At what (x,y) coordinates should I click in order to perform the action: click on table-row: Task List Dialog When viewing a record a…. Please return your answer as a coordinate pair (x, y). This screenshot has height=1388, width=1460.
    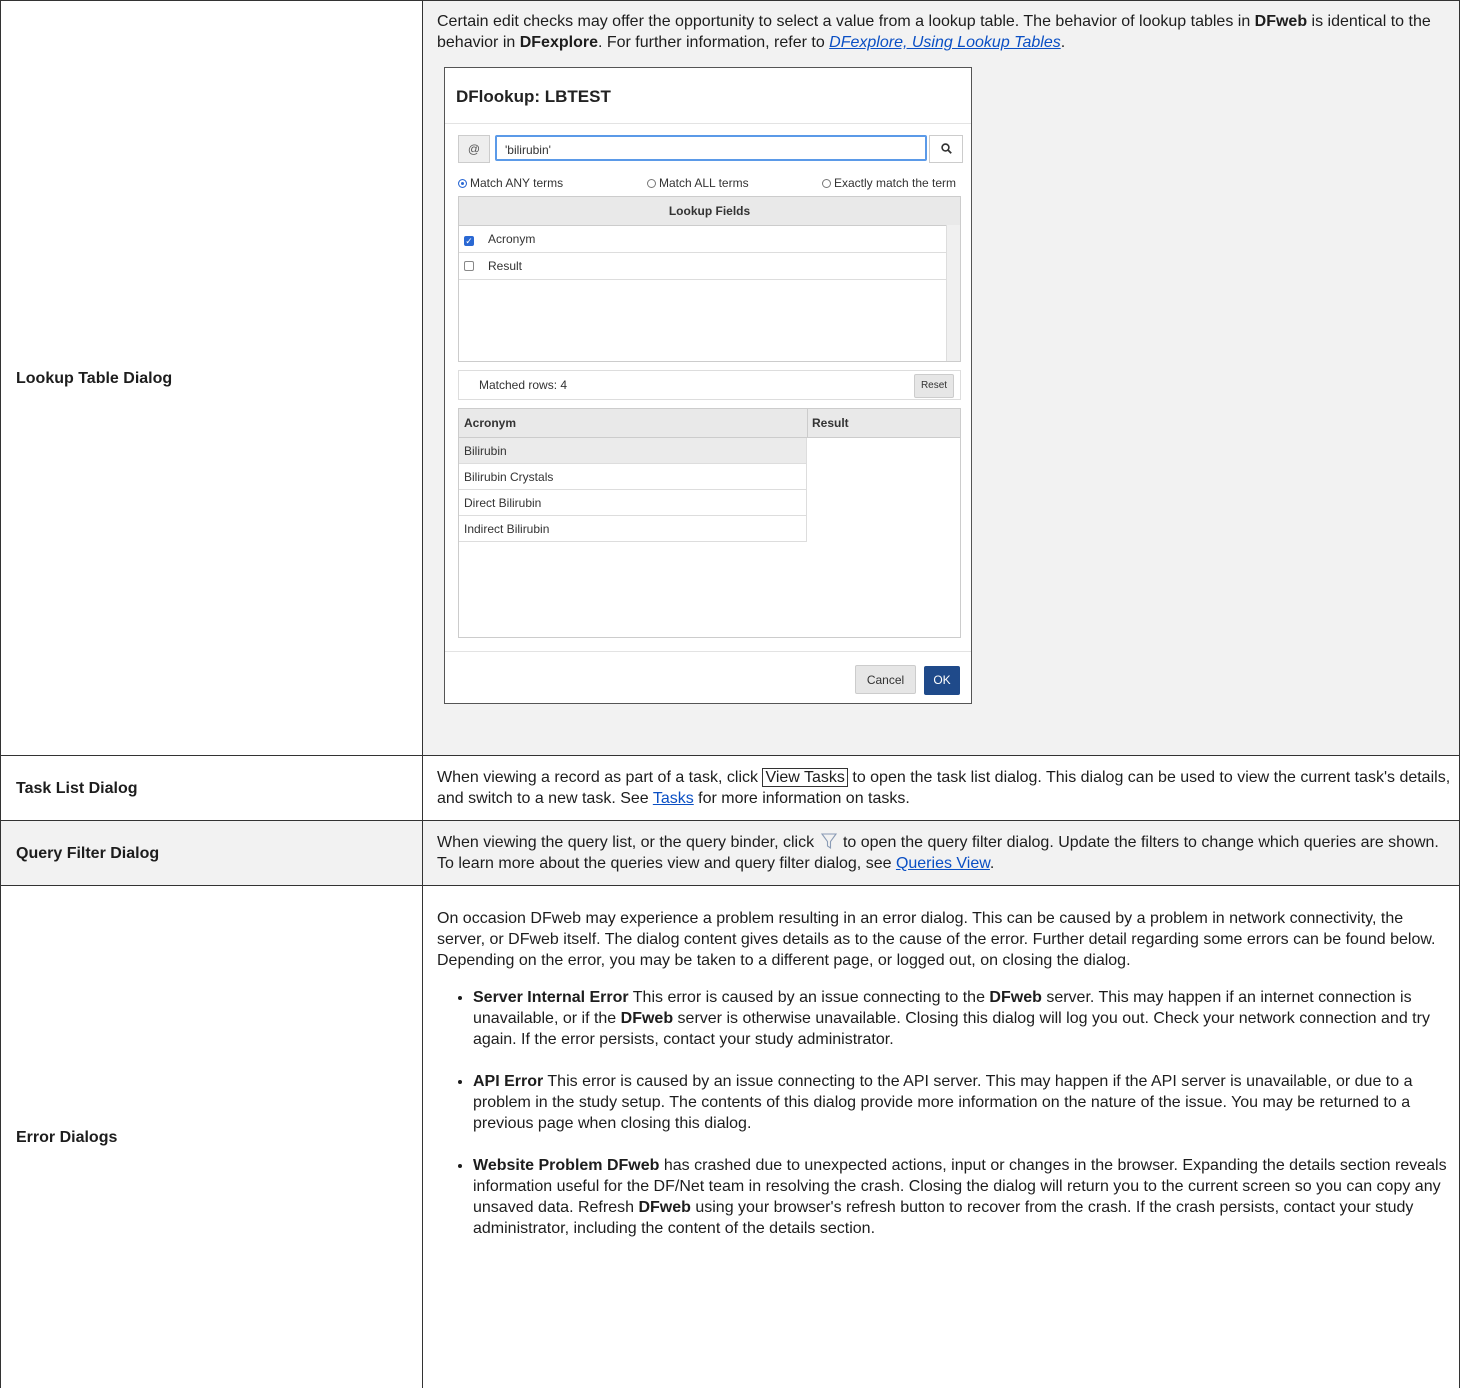
    Looking at the image, I should click on (730, 788).